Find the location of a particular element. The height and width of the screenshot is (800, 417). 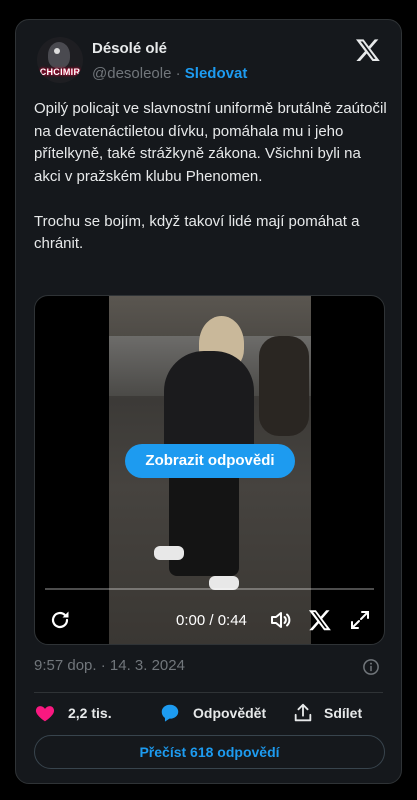

divider is located at coordinates (208, 692).